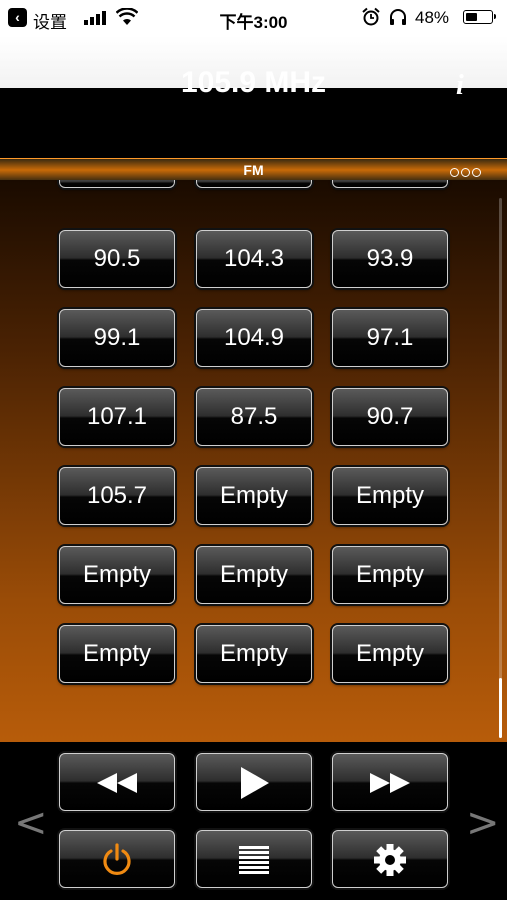 The image size is (507, 900). I want to click on rewind-button, so click(117, 782).